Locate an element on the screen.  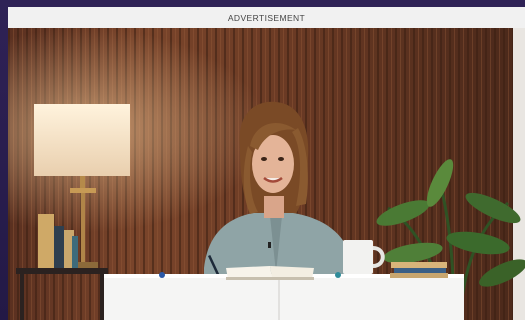
desk is located at coordinates (284, 297).